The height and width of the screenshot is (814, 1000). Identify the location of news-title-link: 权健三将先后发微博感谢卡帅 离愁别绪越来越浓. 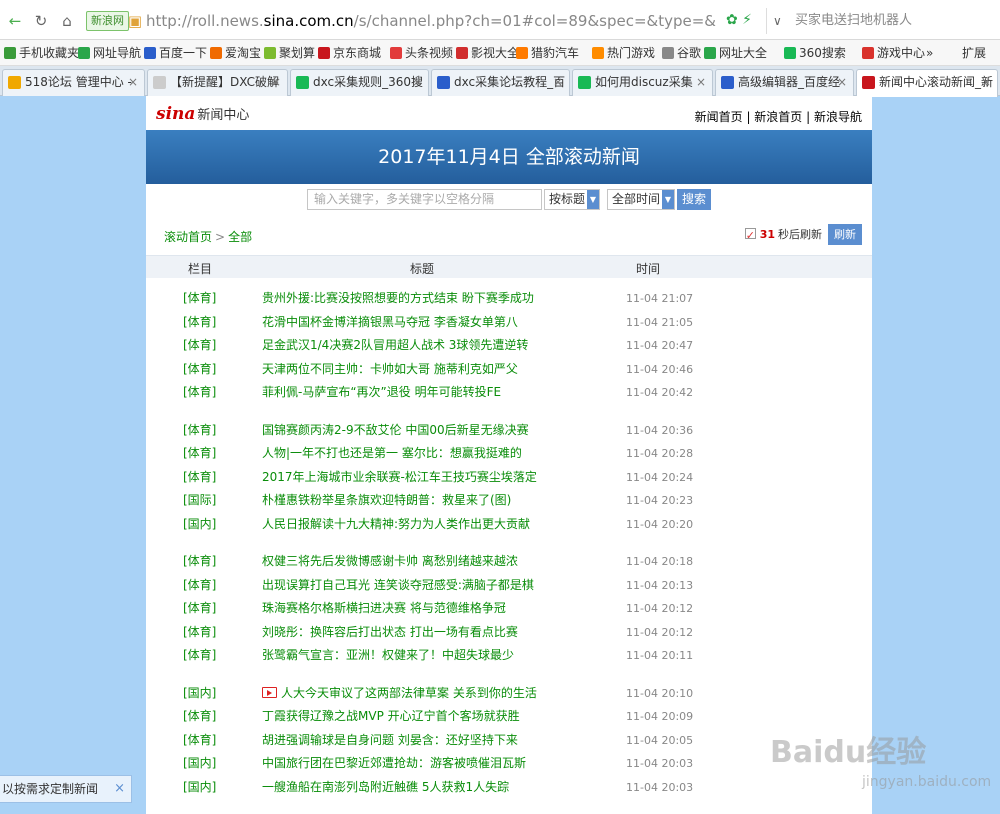
(390, 561).